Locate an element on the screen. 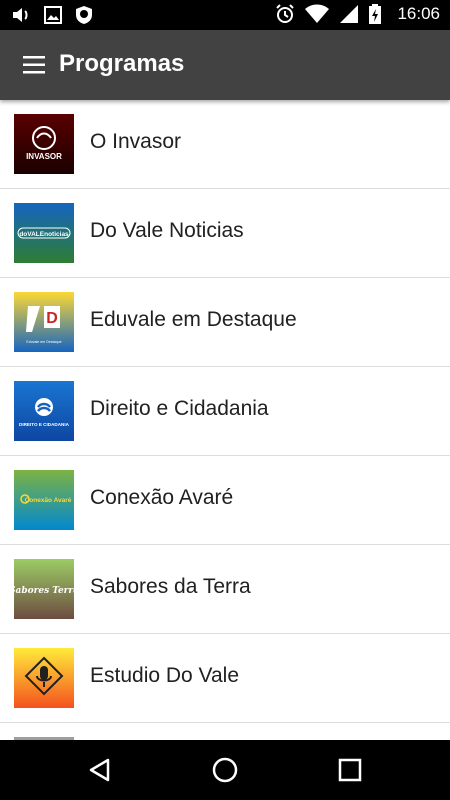 The image size is (450, 800). list-item-estudio-do-vale: Estudio Do Vale is located at coordinates (225, 678).